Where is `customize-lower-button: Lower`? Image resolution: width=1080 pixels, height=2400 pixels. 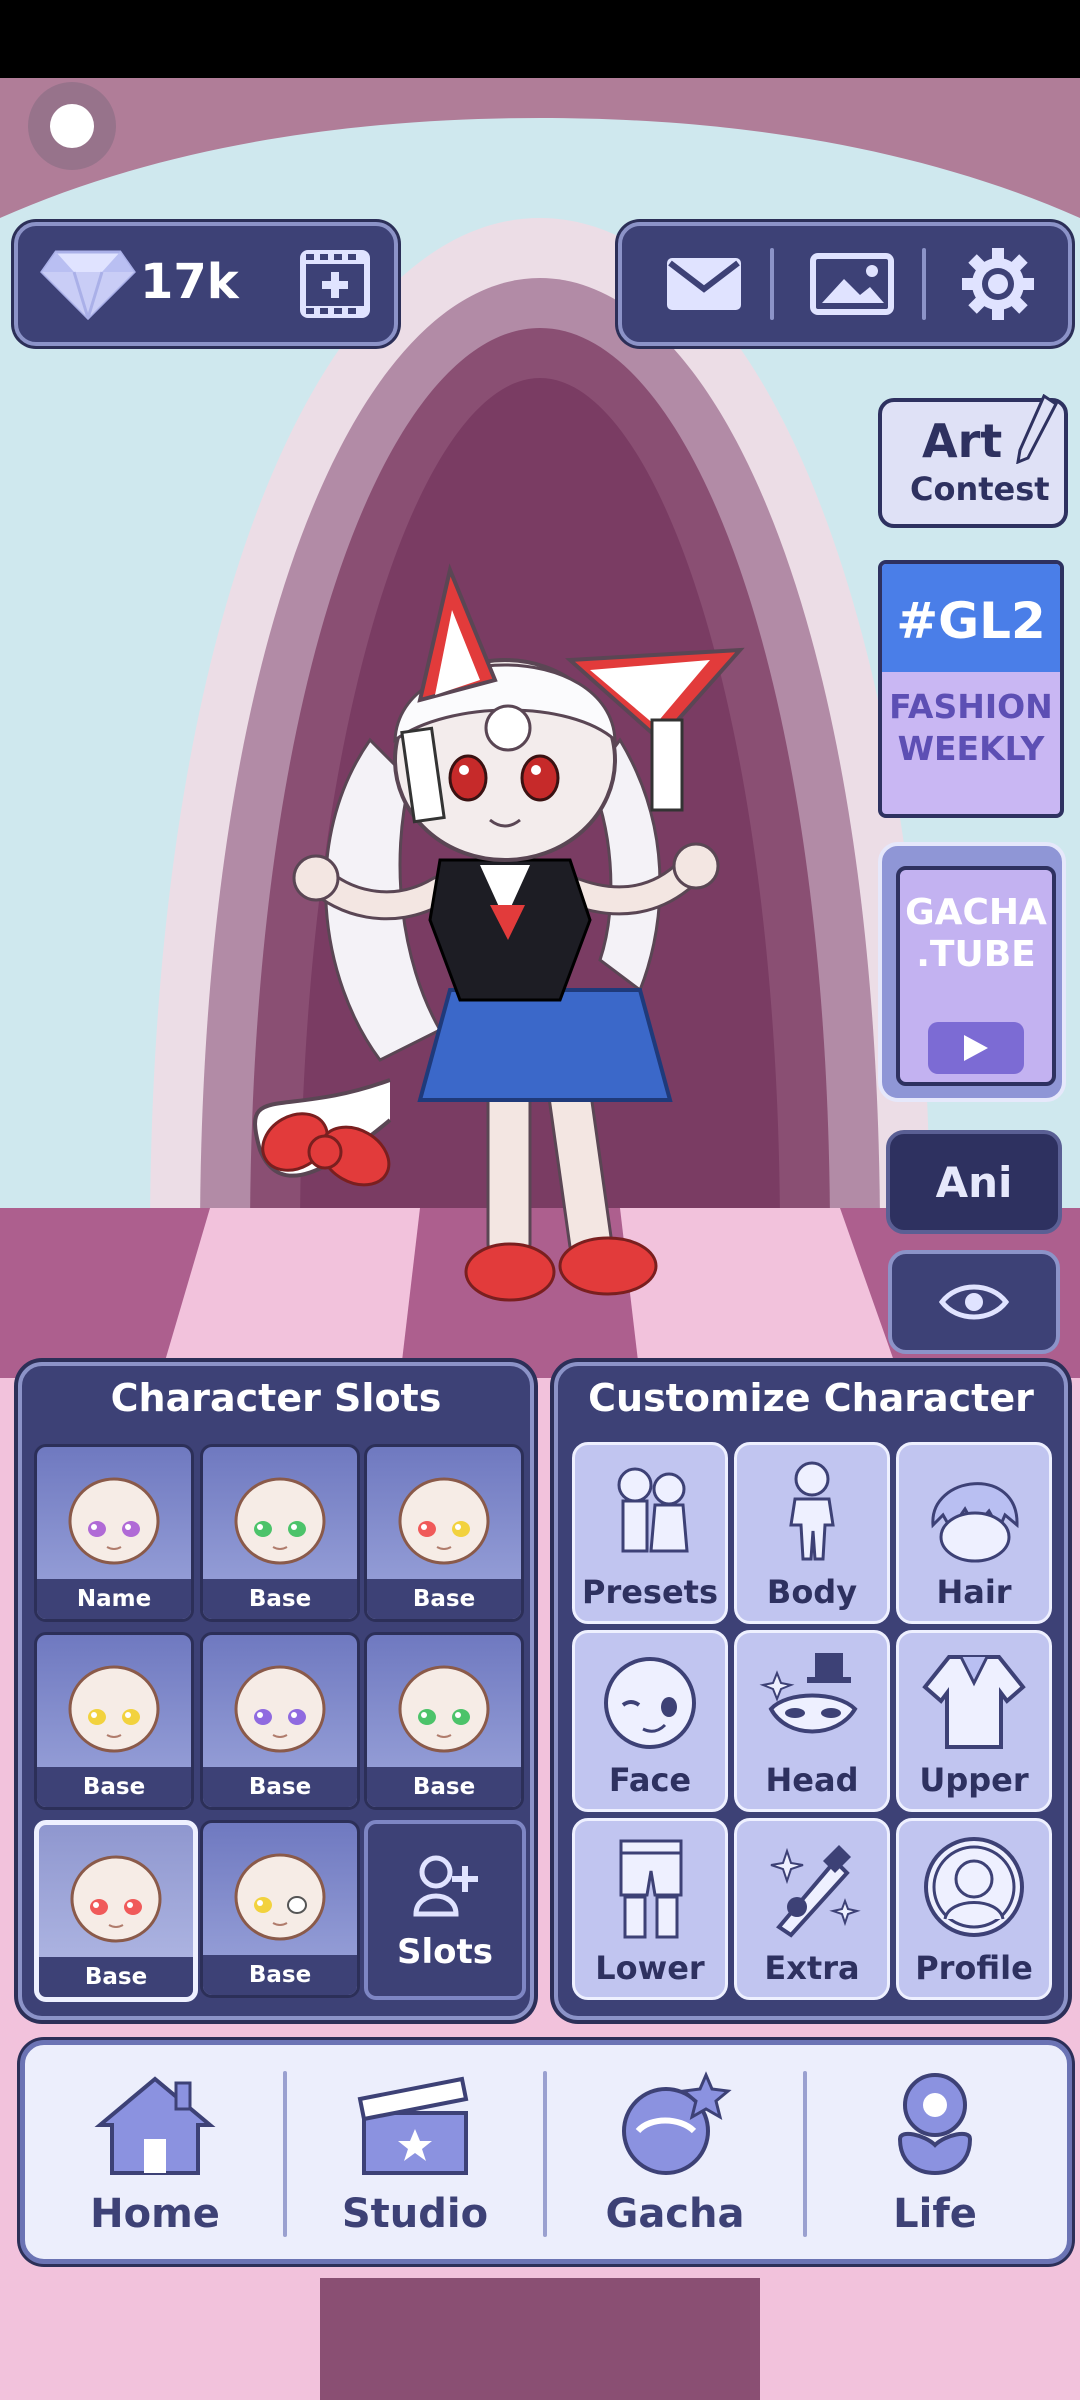
customize-lower-button: Lower is located at coordinates (650, 1909).